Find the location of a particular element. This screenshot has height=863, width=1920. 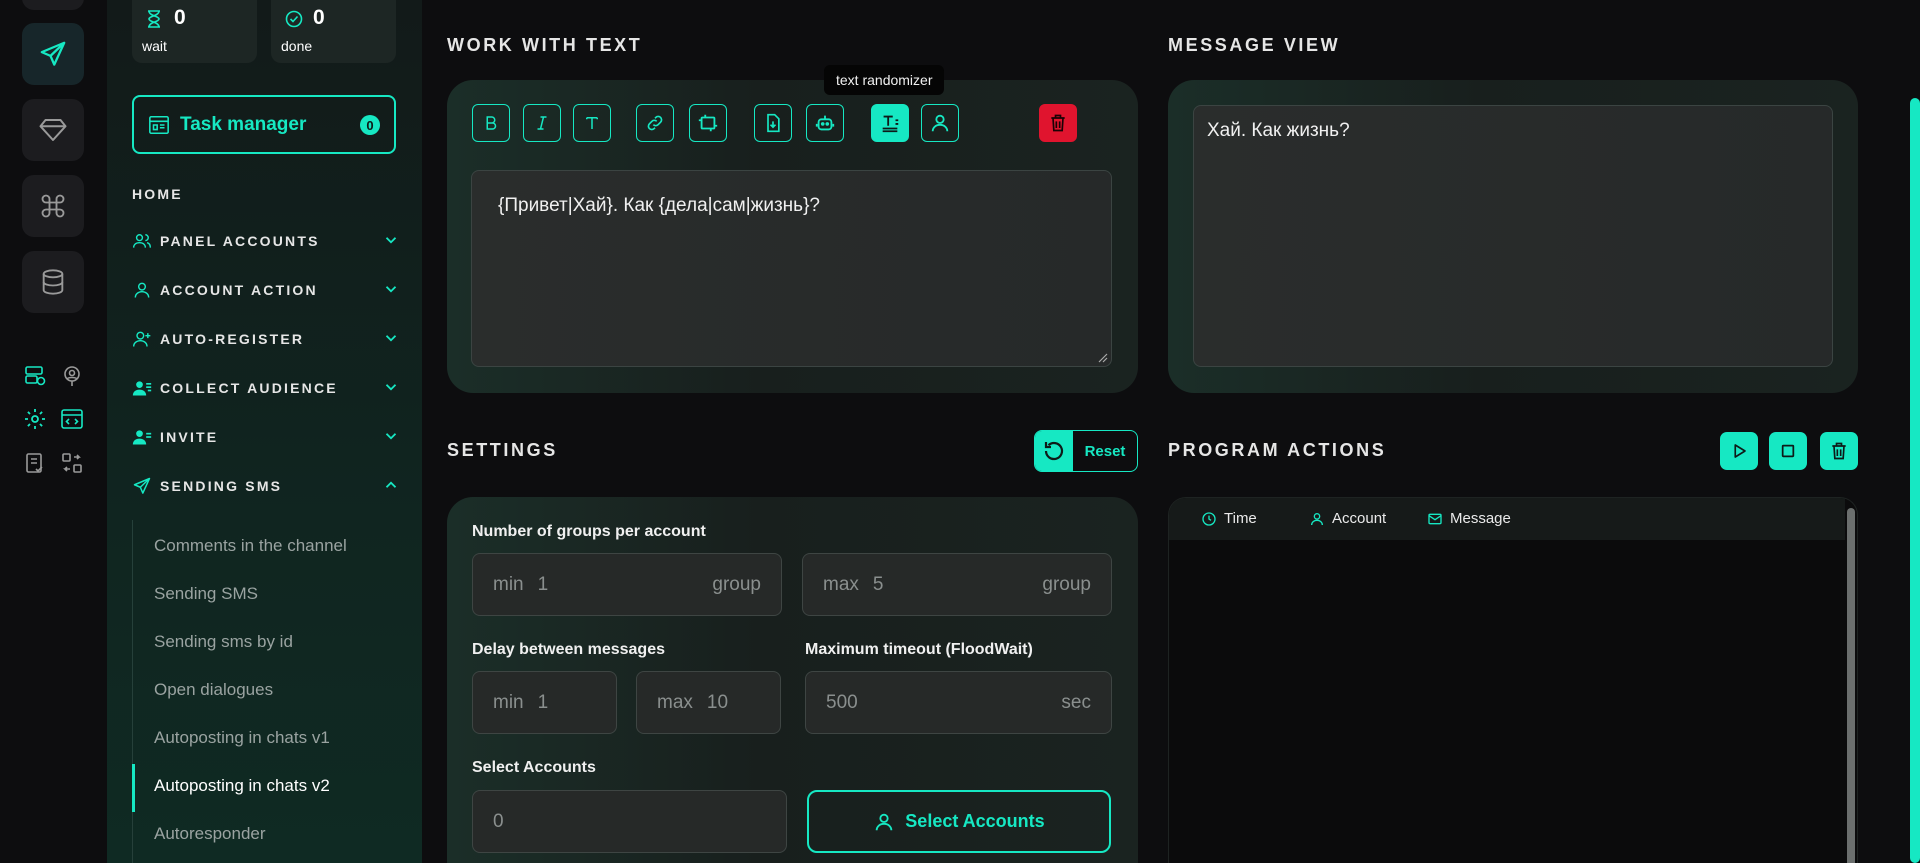

robot-icon is located at coordinates (825, 123).